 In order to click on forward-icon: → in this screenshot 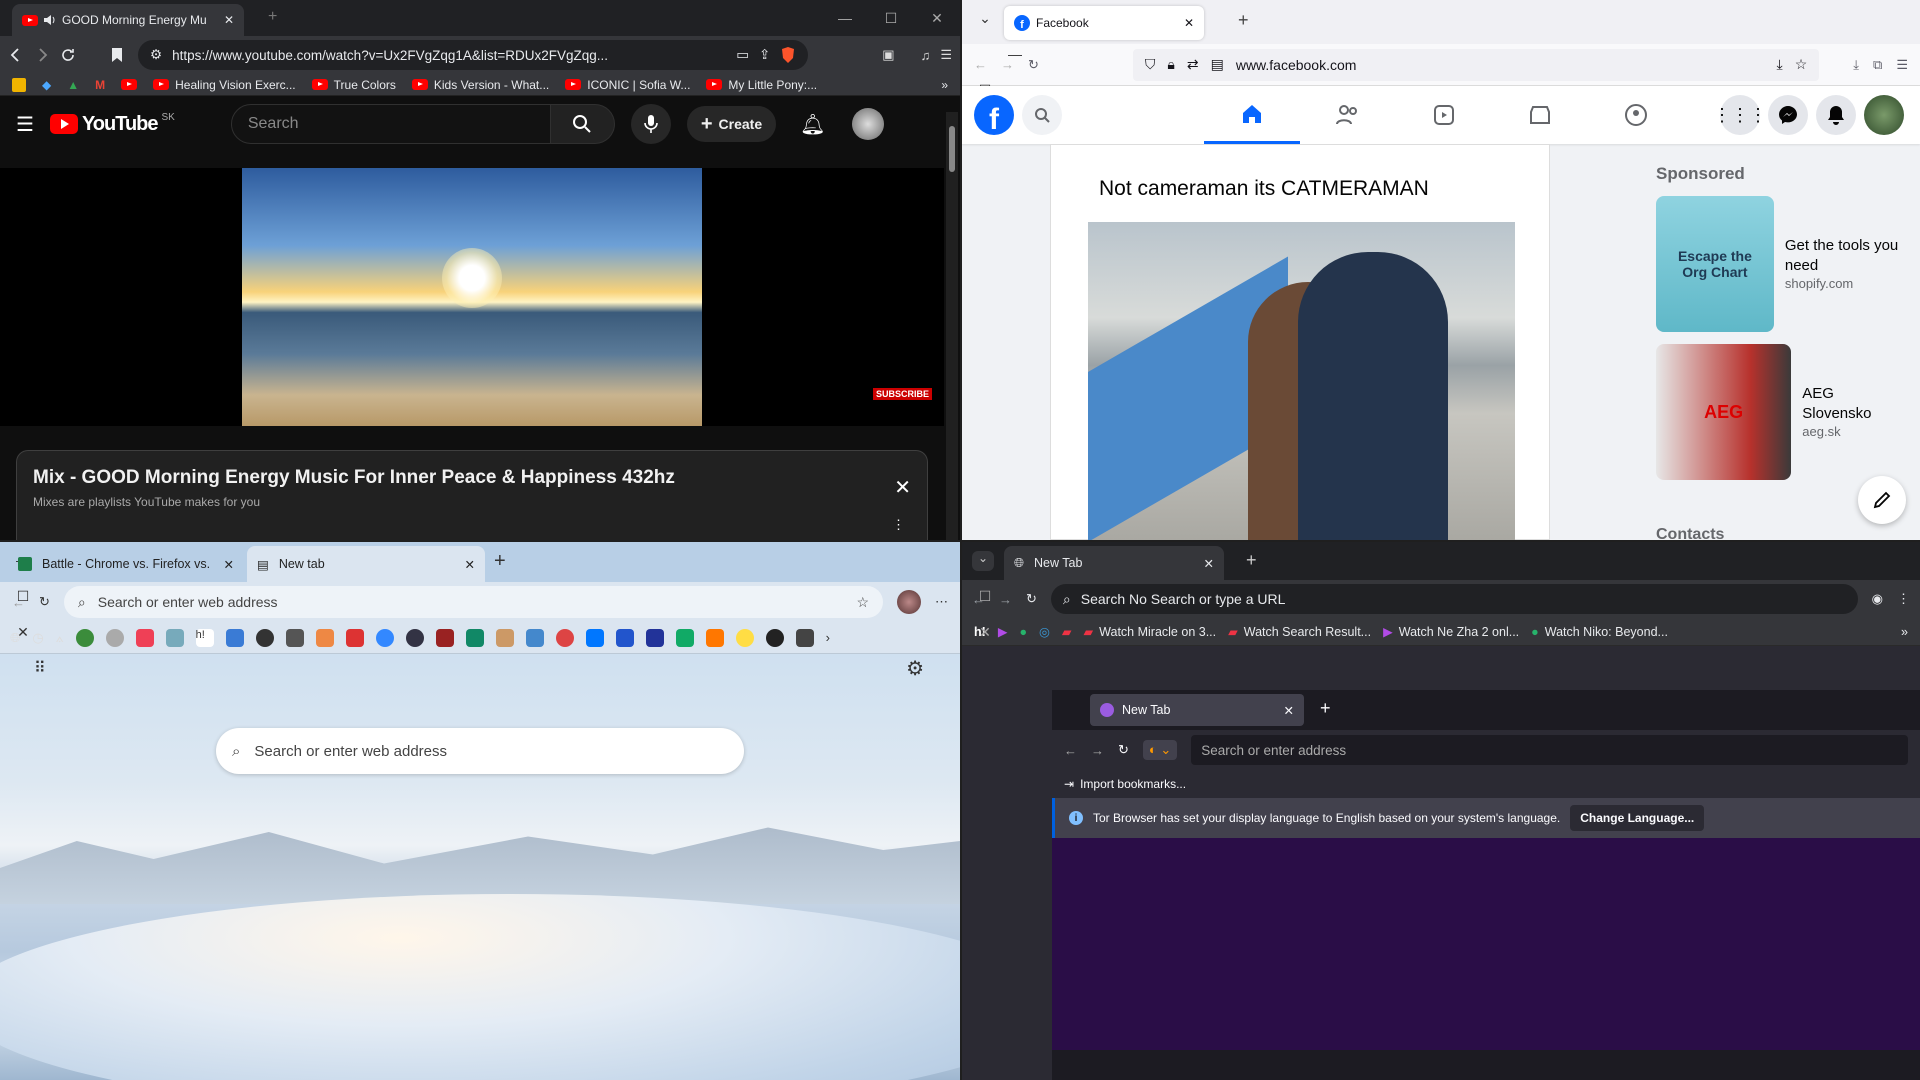, I will do `click(1097, 750)`.